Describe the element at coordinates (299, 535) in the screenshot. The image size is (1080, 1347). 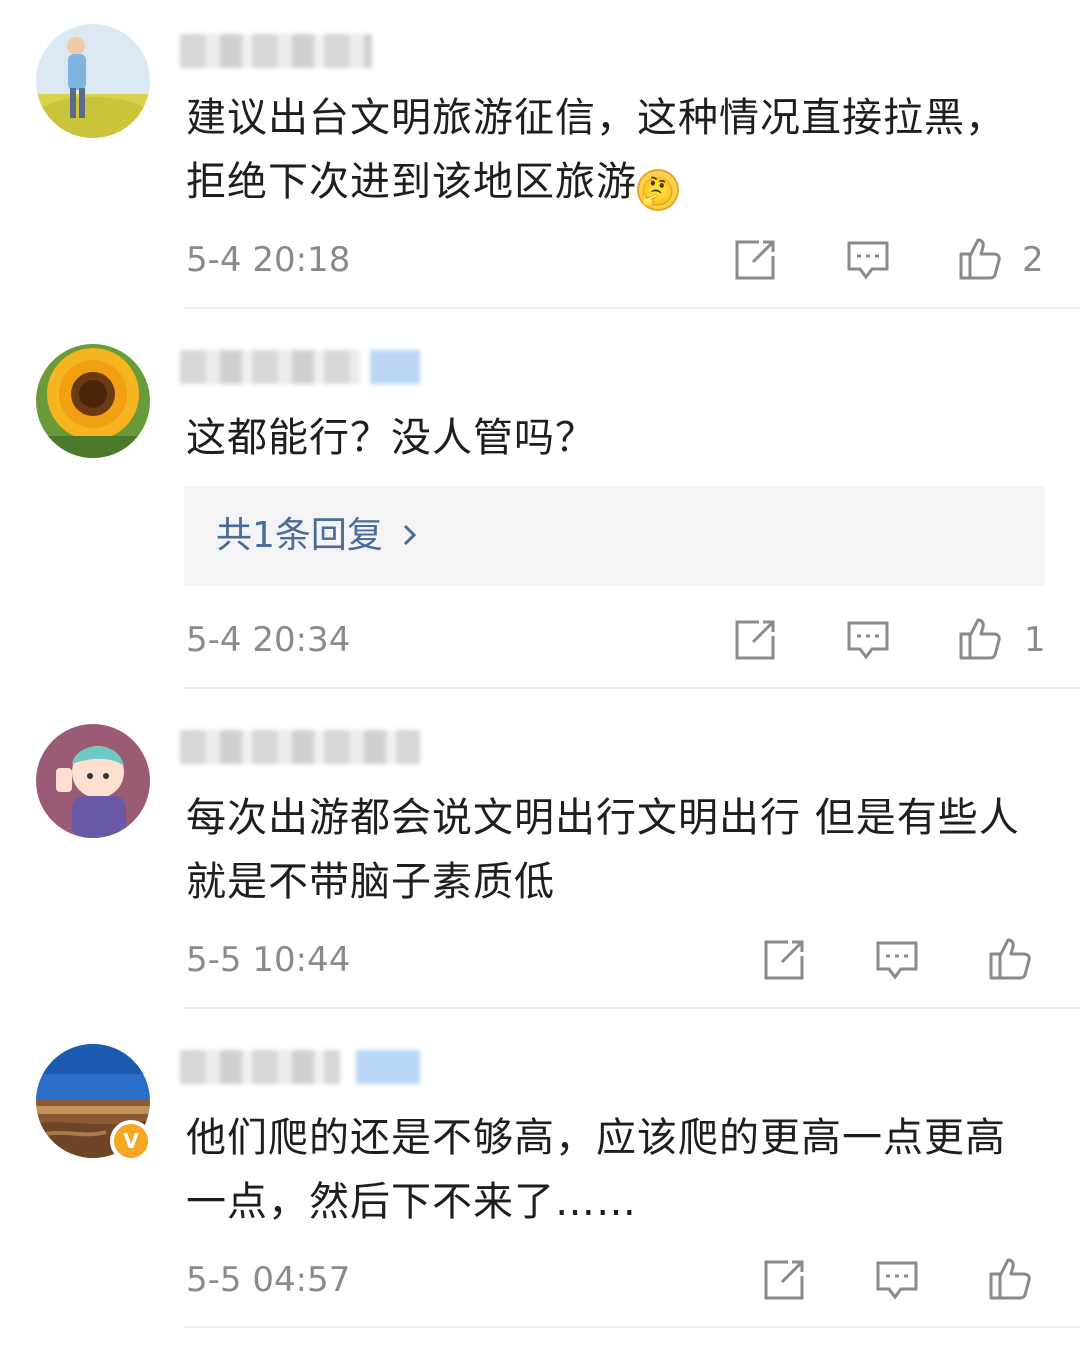
I see `reply-summary-text: 共1条回复` at that location.